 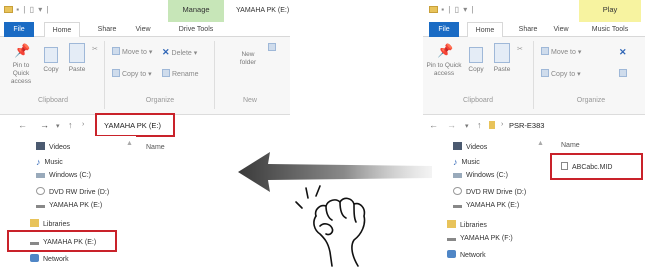 I want to click on left-ribbon-tabs: File Home Share View Drive Tools, so click(x=145, y=30).